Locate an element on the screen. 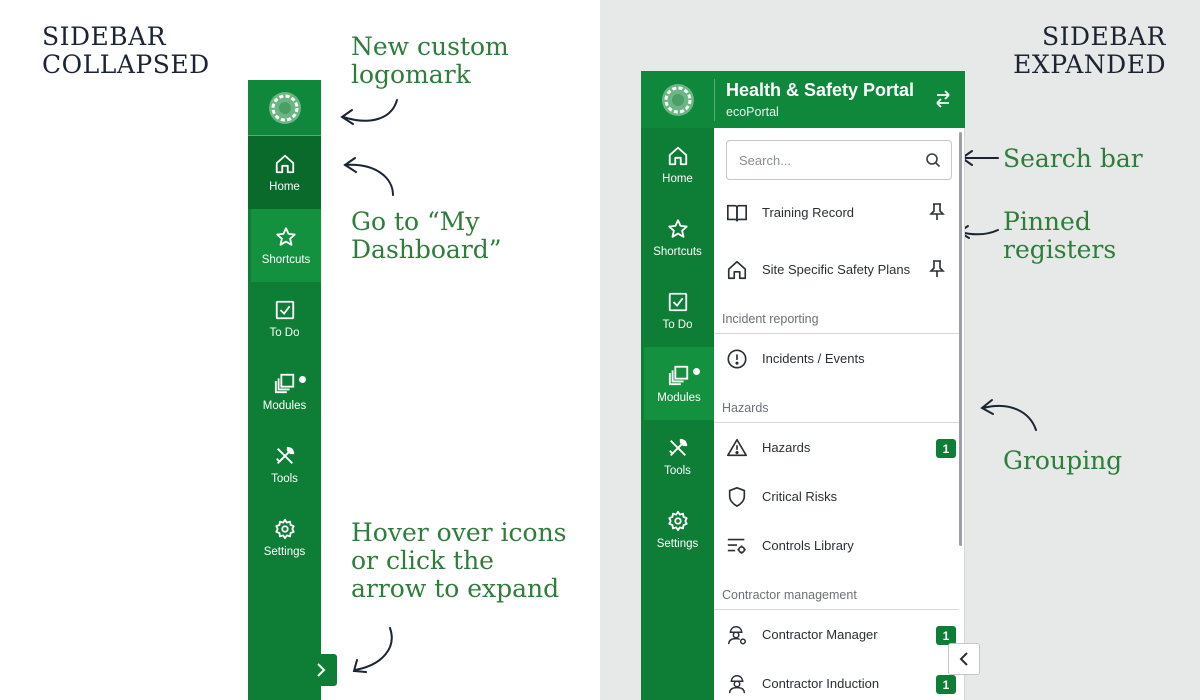  chevron-left-icon is located at coordinates (963, 659).